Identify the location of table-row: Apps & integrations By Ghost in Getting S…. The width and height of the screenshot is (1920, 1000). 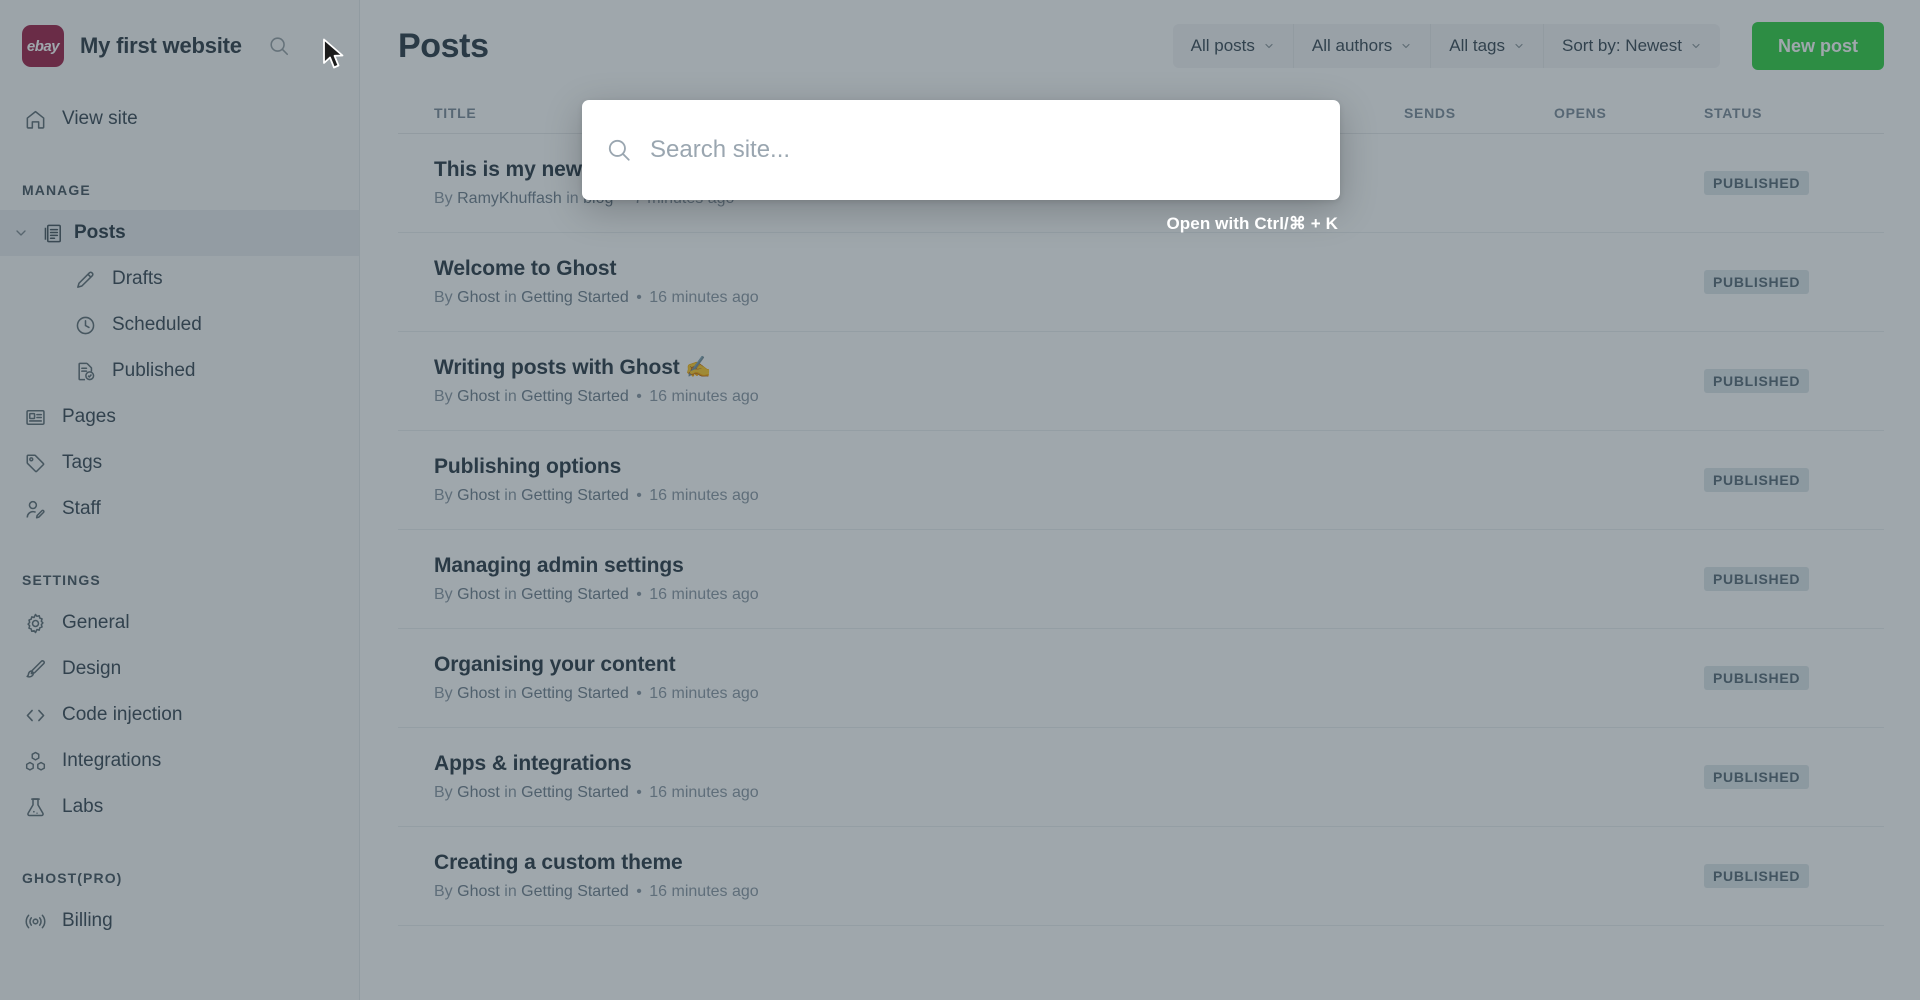
(1141, 777).